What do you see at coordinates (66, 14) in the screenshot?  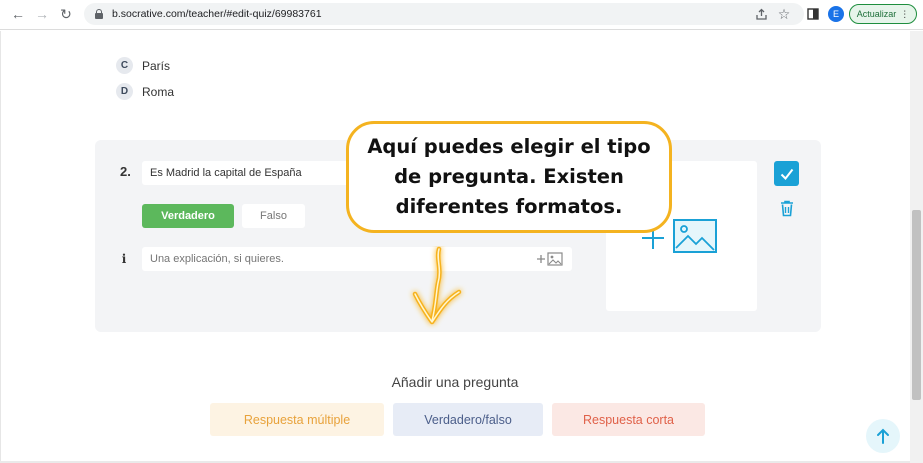 I see `reload-icon: ↻` at bounding box center [66, 14].